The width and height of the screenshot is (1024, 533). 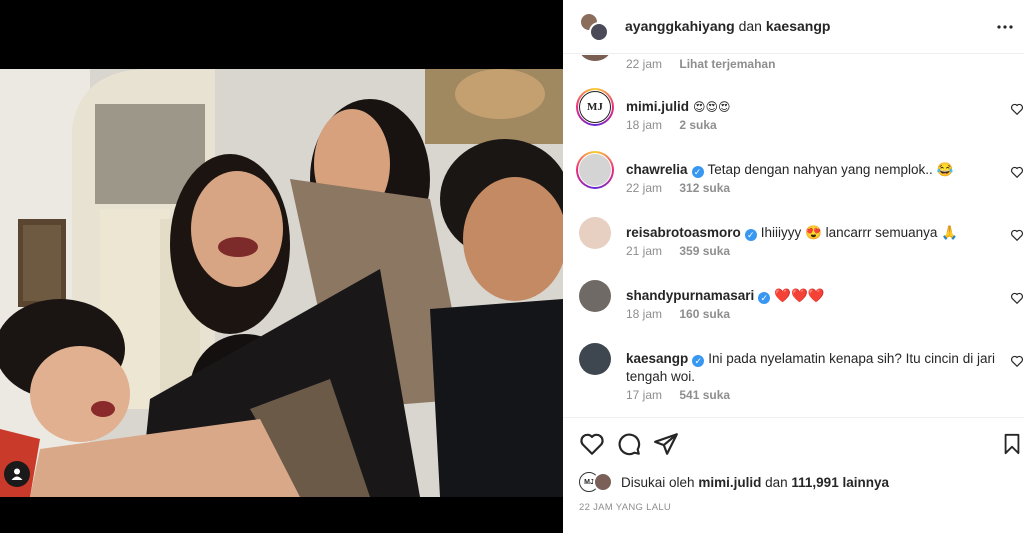 I want to click on comment-meta: 22 jam Lihat terjemahan, so click(x=707, y=64).